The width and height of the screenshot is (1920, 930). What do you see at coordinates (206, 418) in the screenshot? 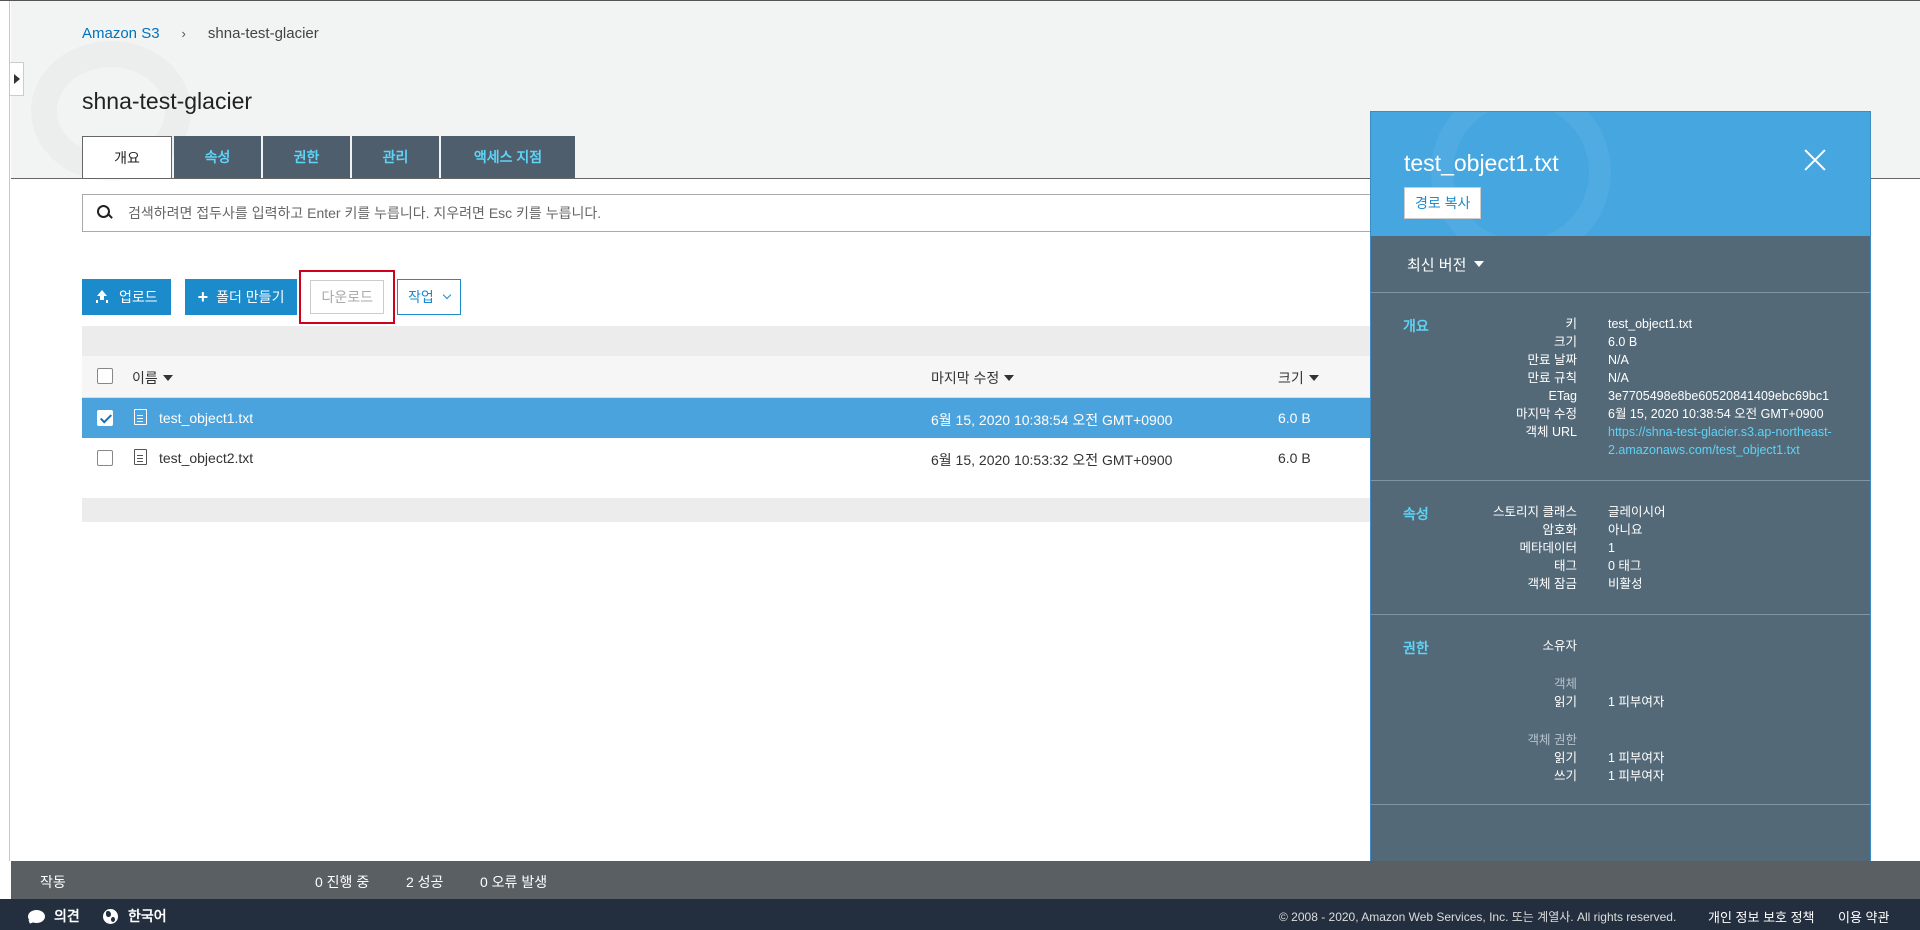
I see `row-name-link: test_object1.txt` at bounding box center [206, 418].